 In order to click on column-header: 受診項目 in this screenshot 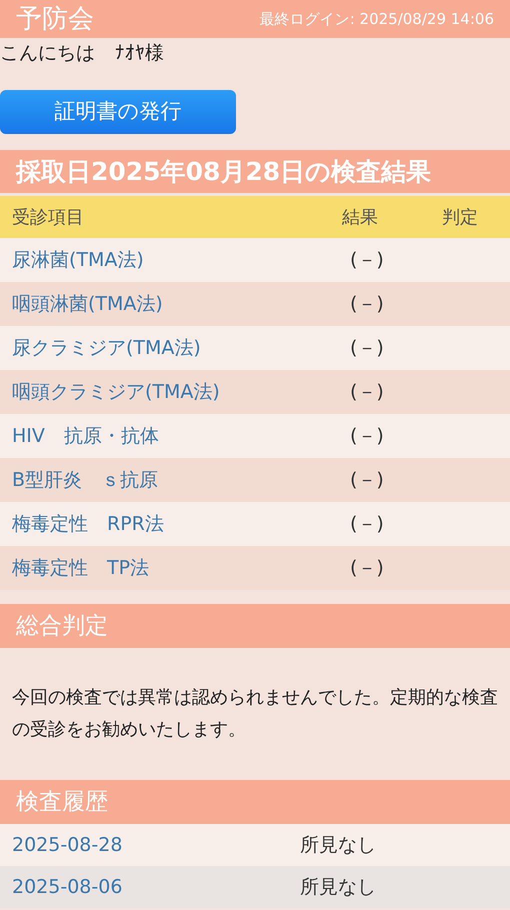, I will do `click(48, 218)`.